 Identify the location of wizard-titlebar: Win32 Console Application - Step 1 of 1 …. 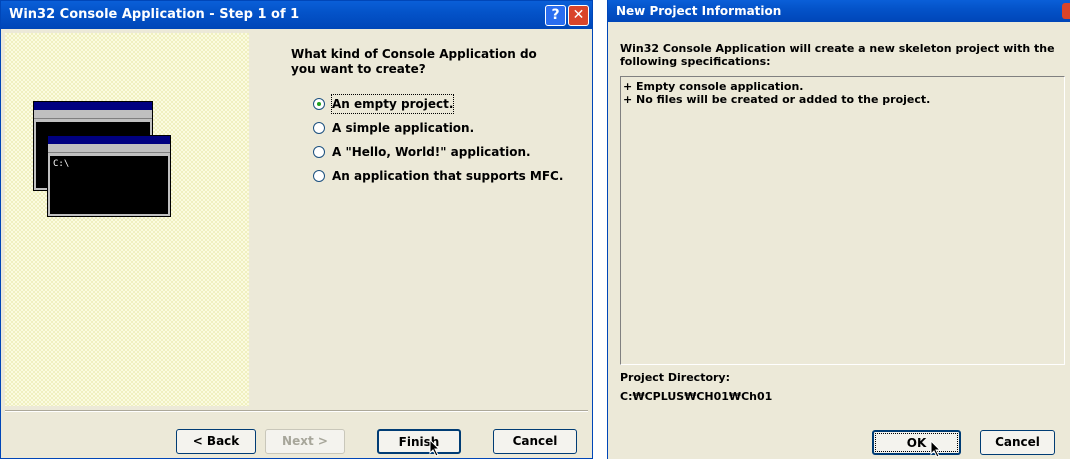
(296, 15).